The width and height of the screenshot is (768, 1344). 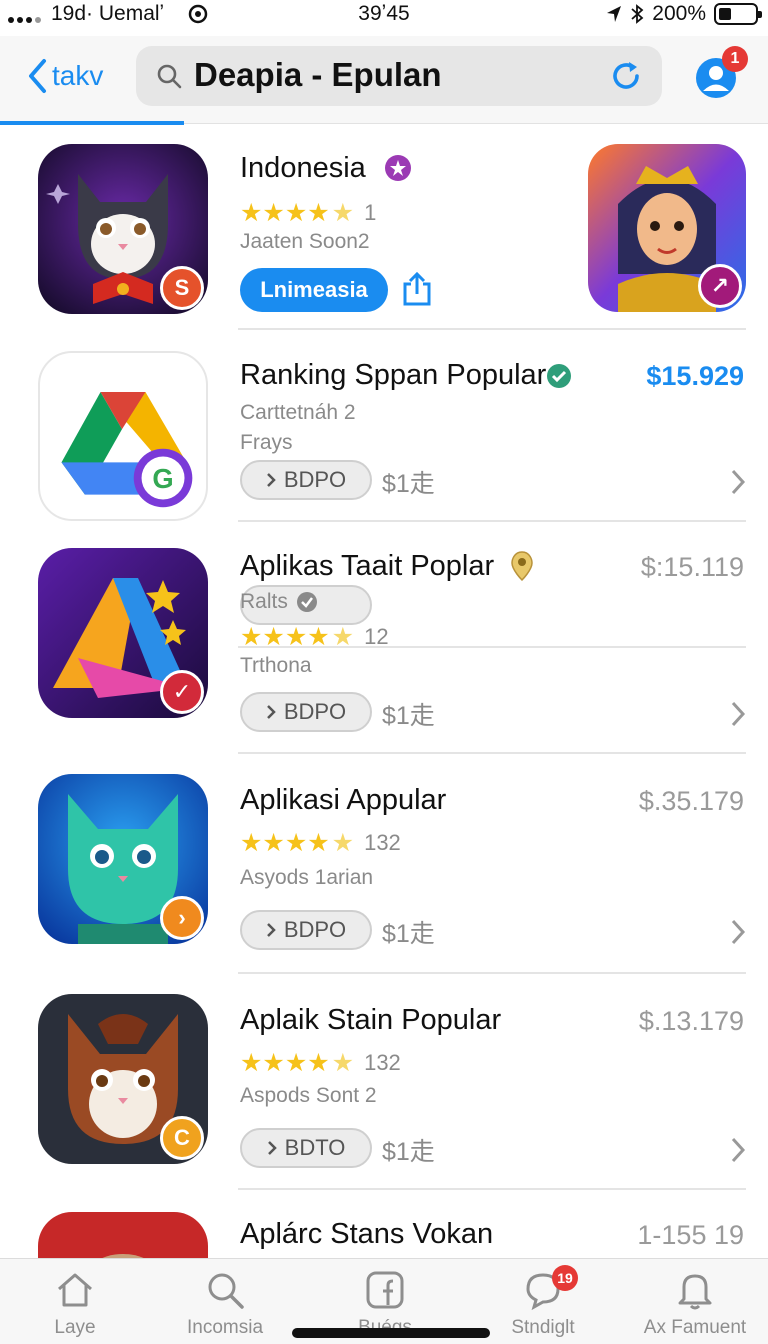 What do you see at coordinates (695, 1292) in the screenshot?
I see `bell-icon` at bounding box center [695, 1292].